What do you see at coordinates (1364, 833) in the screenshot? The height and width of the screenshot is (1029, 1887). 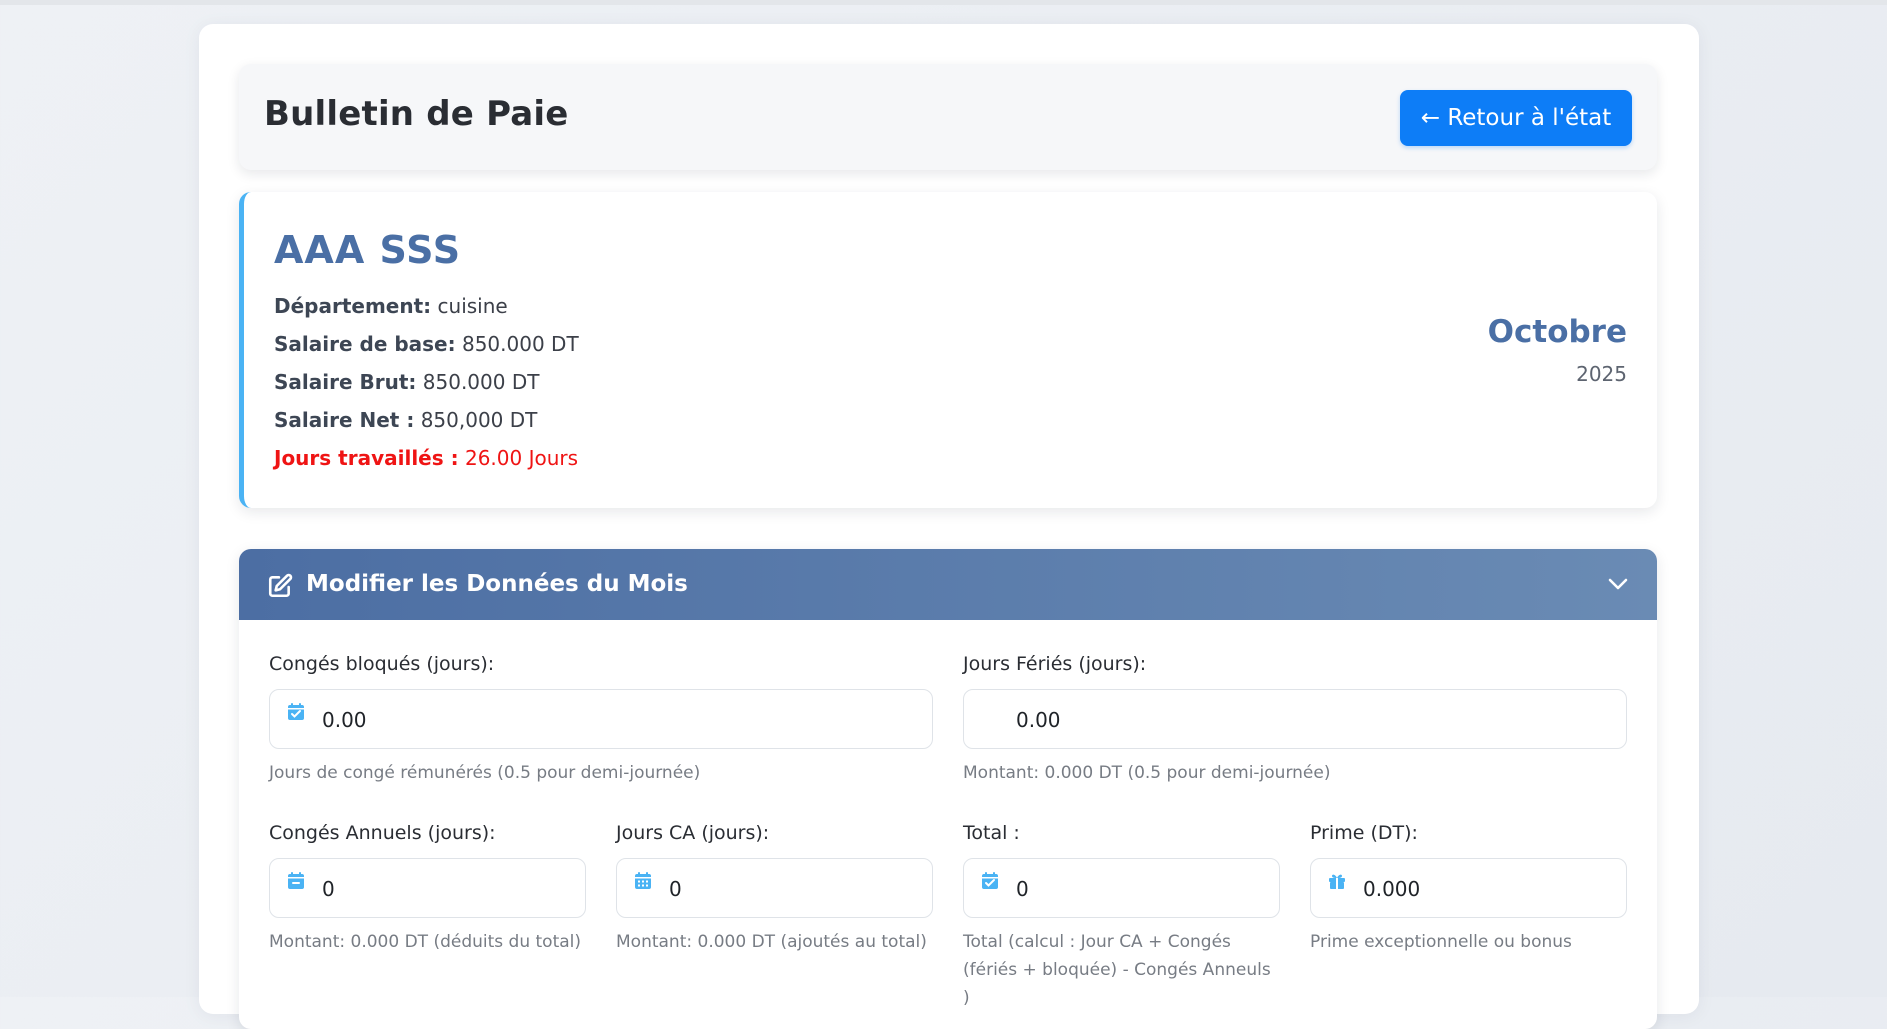 I see `prime-label: Prime (DT):` at bounding box center [1364, 833].